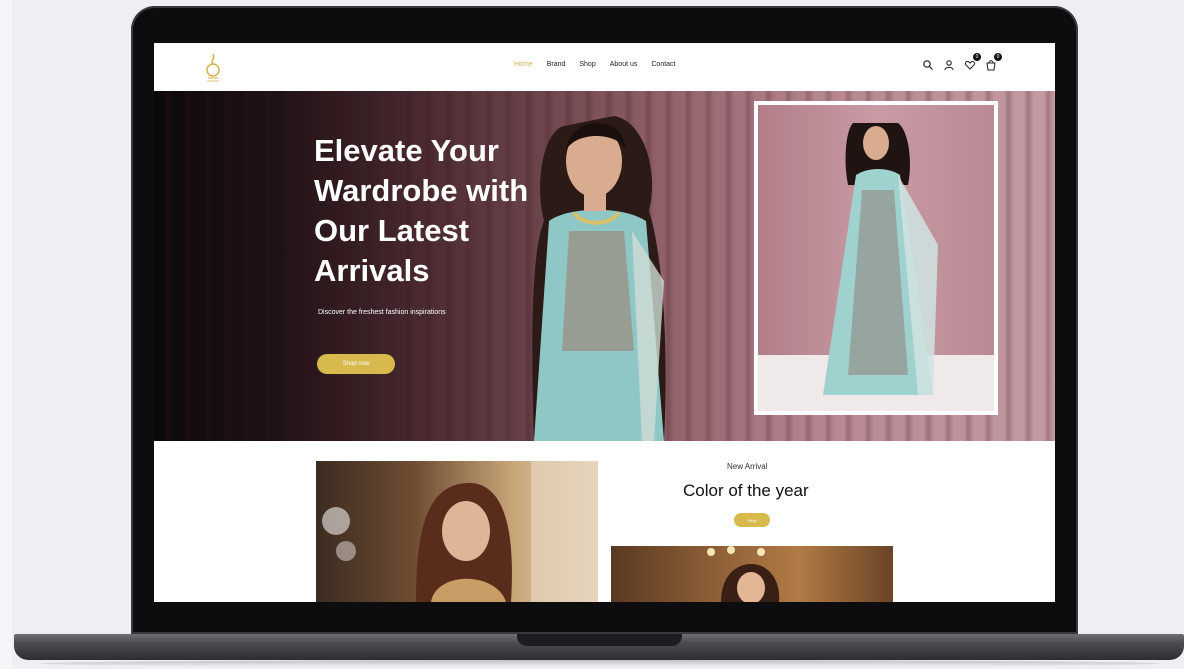 The width and height of the screenshot is (1184, 669). I want to click on main-nav: Home Brand Shop About us Contact, so click(602, 64).